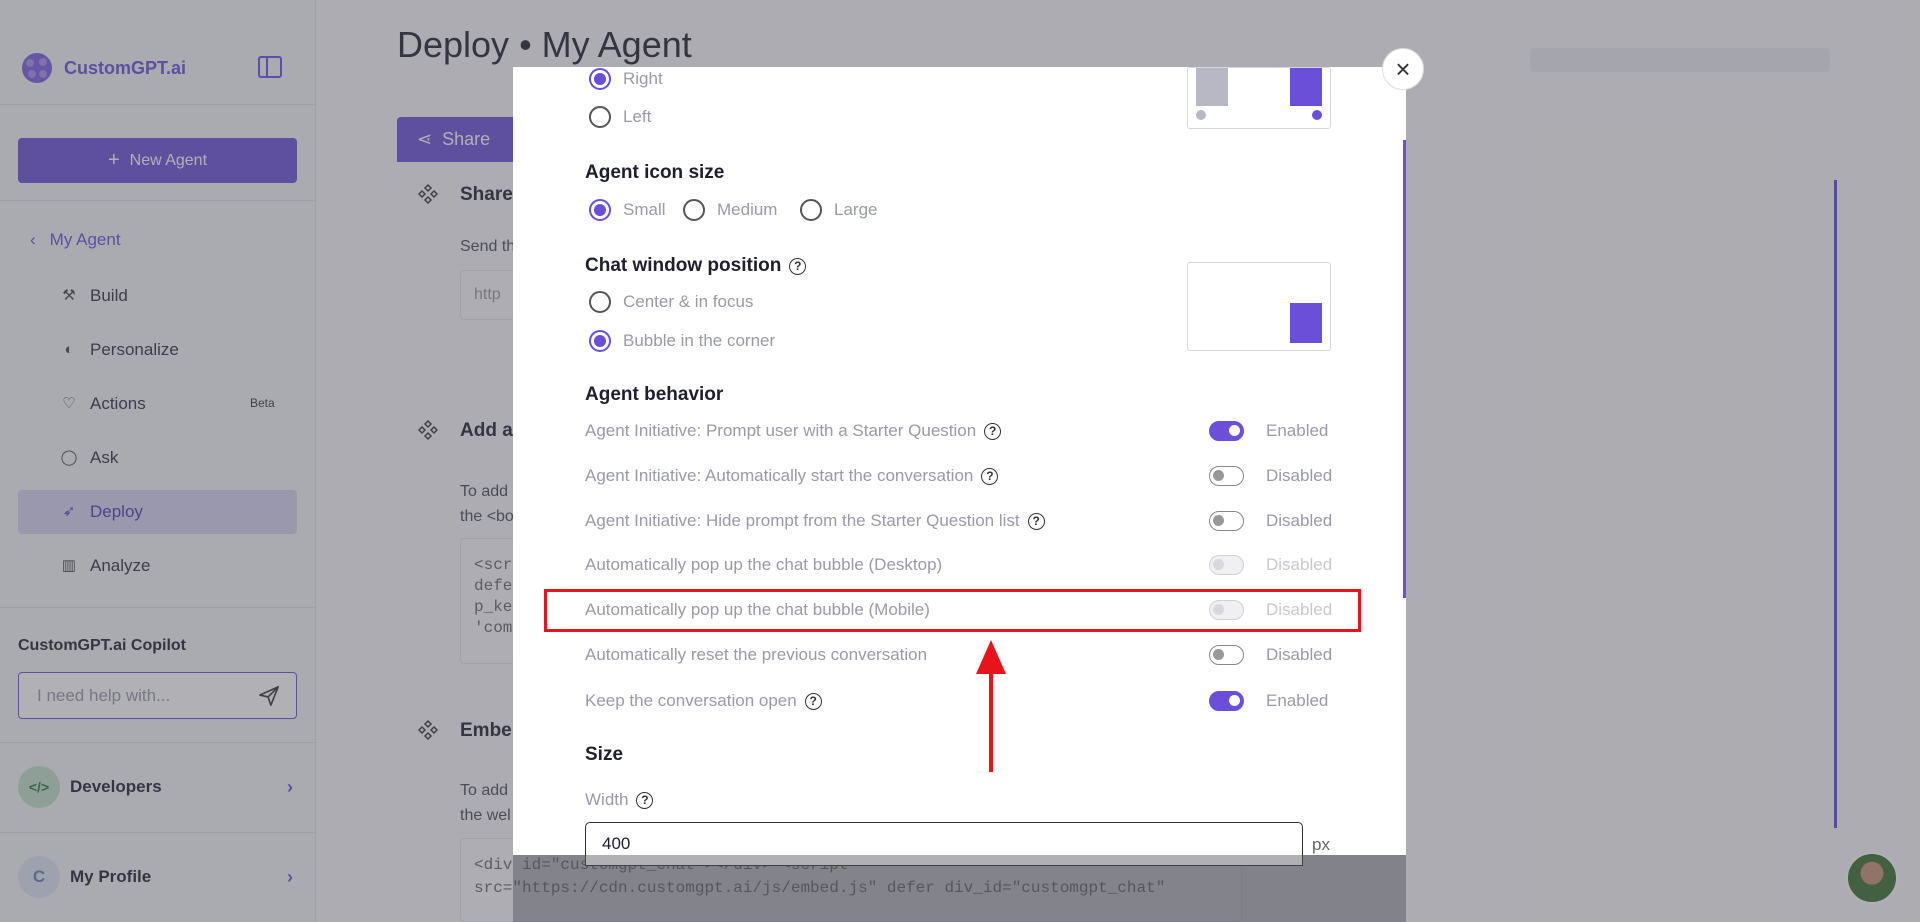  What do you see at coordinates (688, 301) in the screenshot?
I see `radio-label: Center & in focus` at bounding box center [688, 301].